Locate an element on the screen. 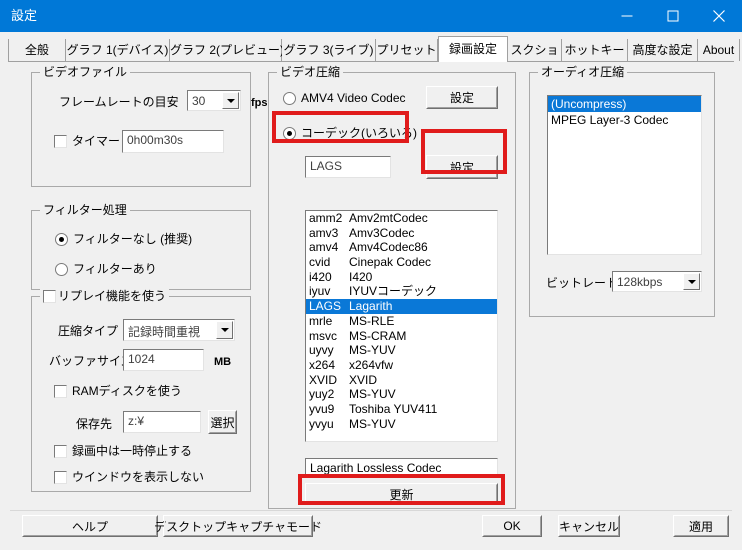  ramdisk-label: RAMディスクを使う is located at coordinates (127, 391).